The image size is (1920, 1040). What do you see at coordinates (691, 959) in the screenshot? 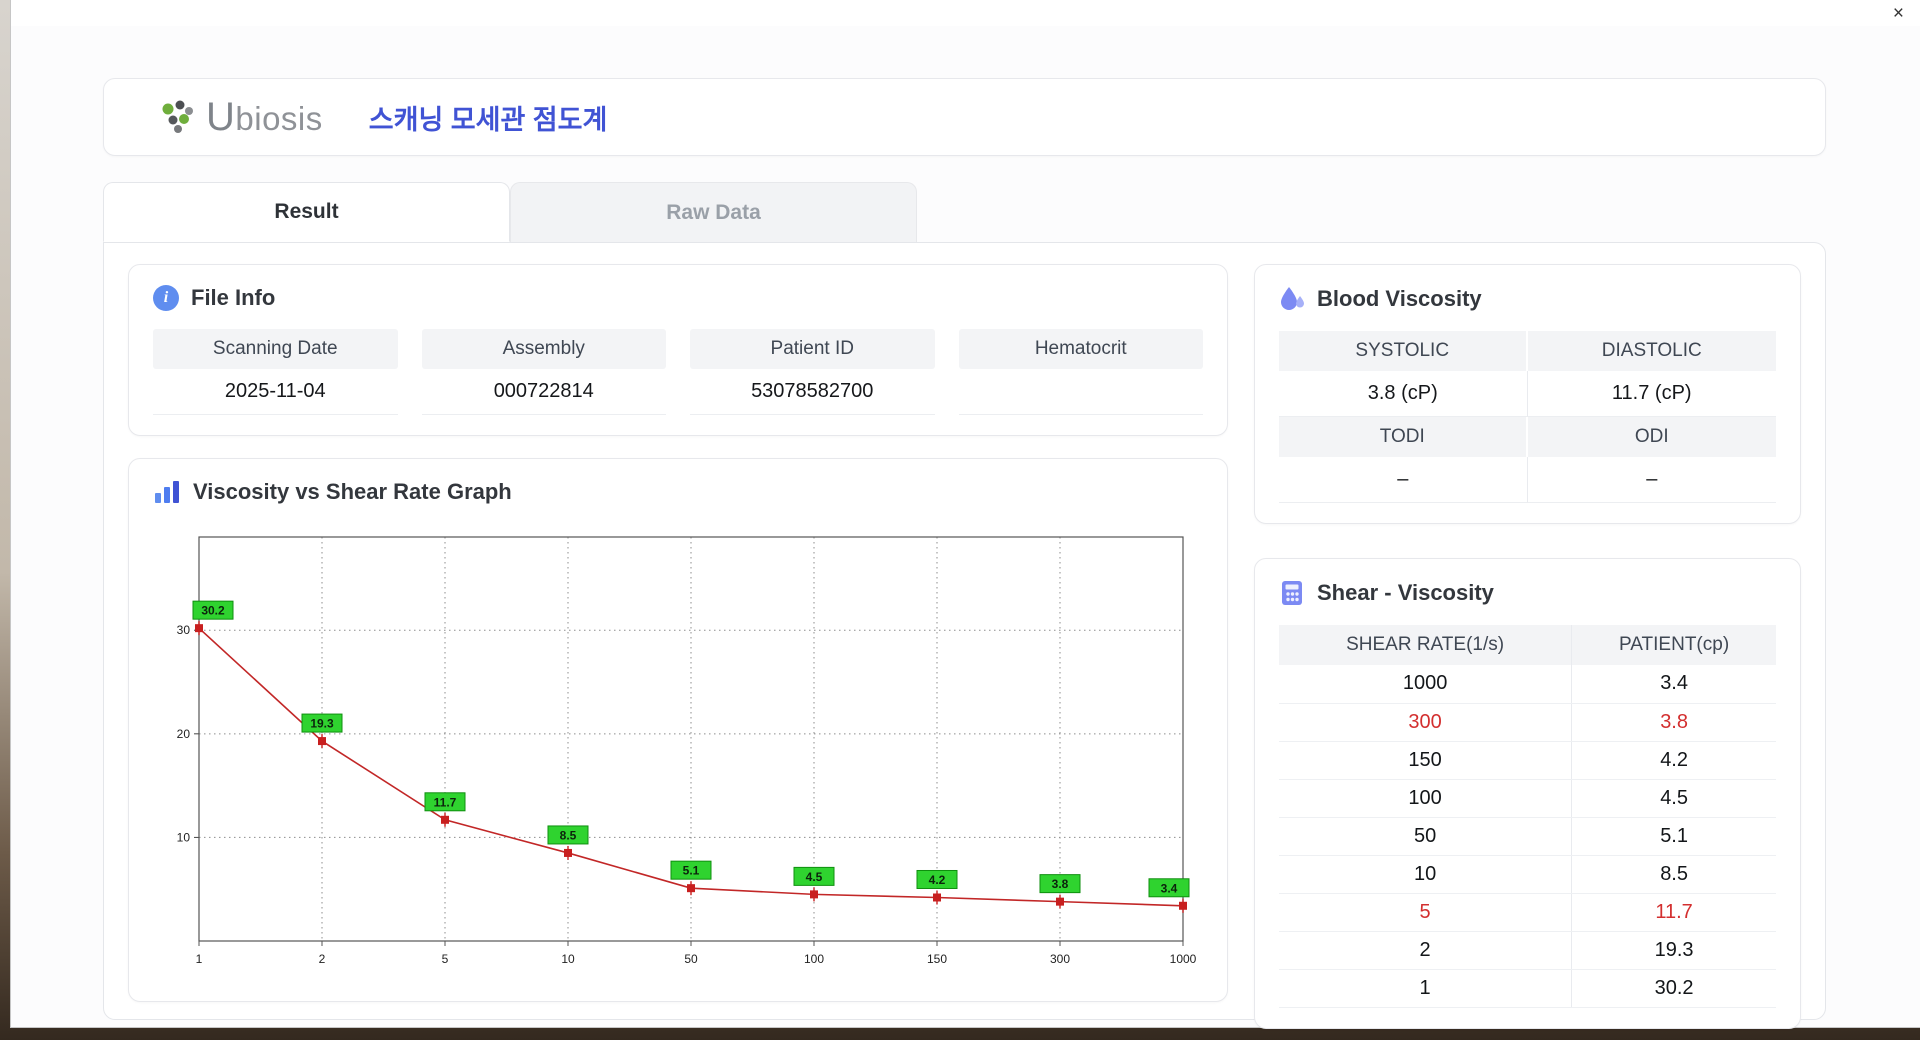
I see `svg-text: 50` at bounding box center [691, 959].